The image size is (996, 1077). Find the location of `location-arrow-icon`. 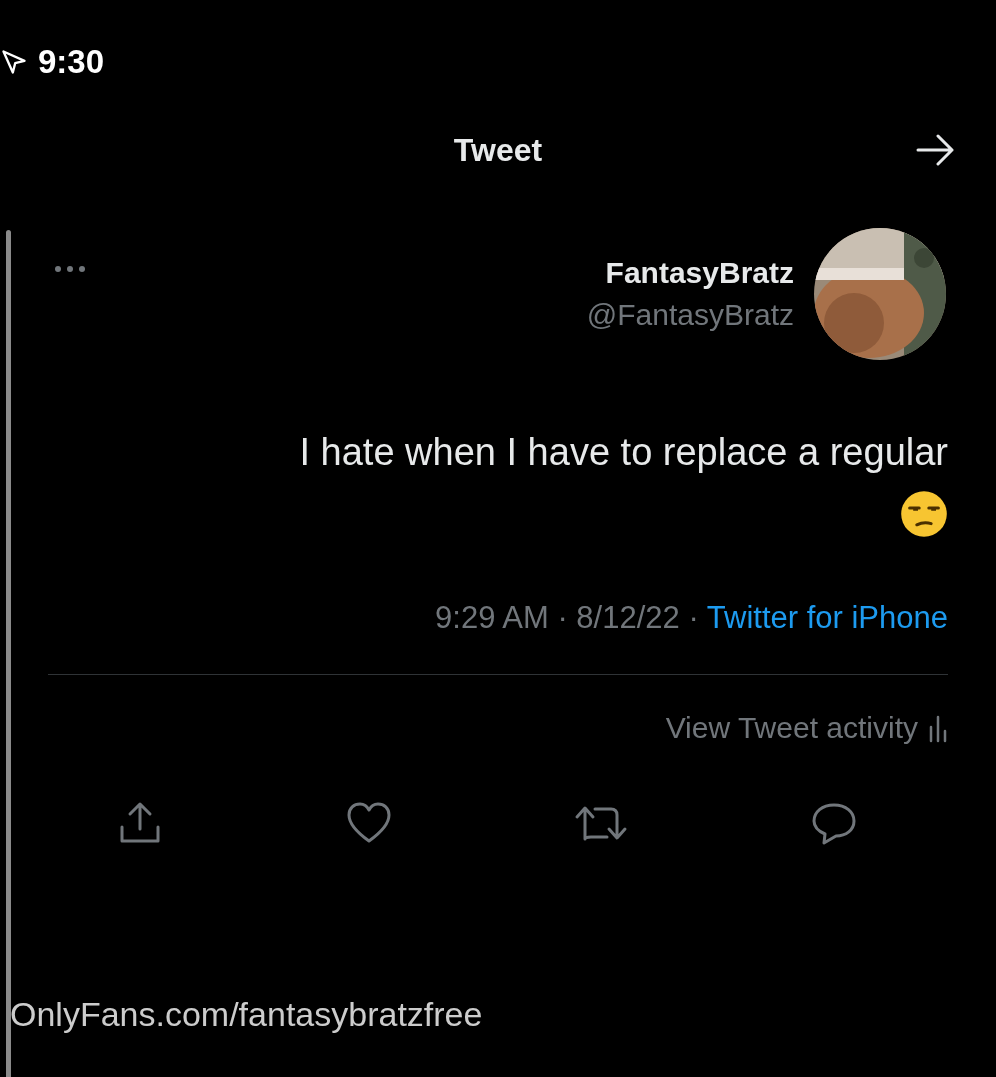

location-arrow-icon is located at coordinates (14, 62).